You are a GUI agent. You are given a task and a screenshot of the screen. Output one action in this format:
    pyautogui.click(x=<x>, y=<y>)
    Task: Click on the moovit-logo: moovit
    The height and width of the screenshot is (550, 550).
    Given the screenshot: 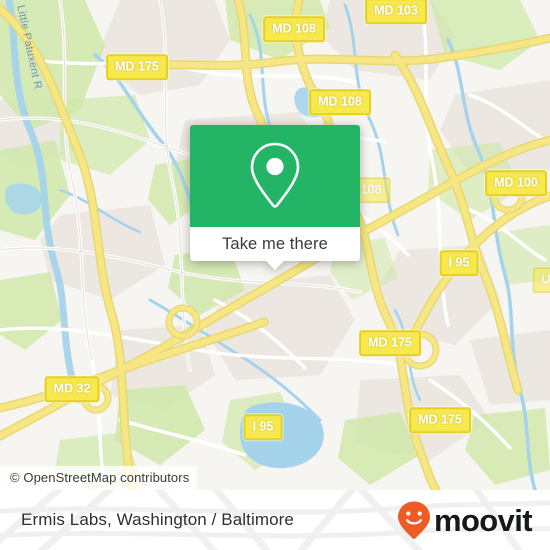 What is the action you would take?
    pyautogui.click(x=464, y=520)
    